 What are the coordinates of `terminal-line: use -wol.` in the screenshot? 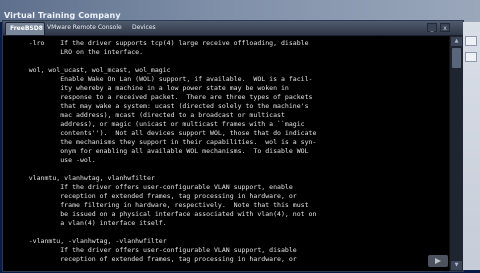 It's located at (52, 160).